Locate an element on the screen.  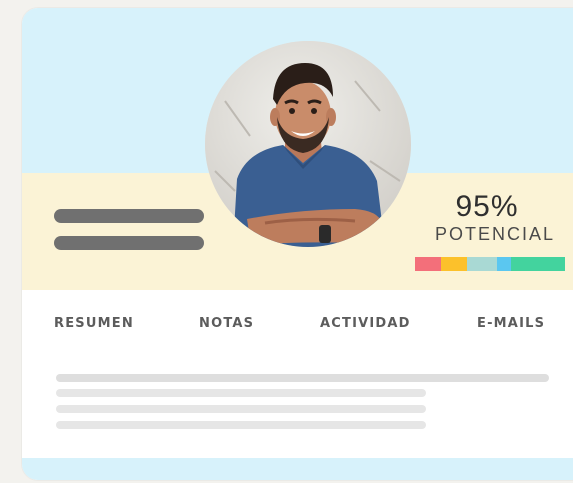
tab-notas: NOTAS is located at coordinates (226, 323).